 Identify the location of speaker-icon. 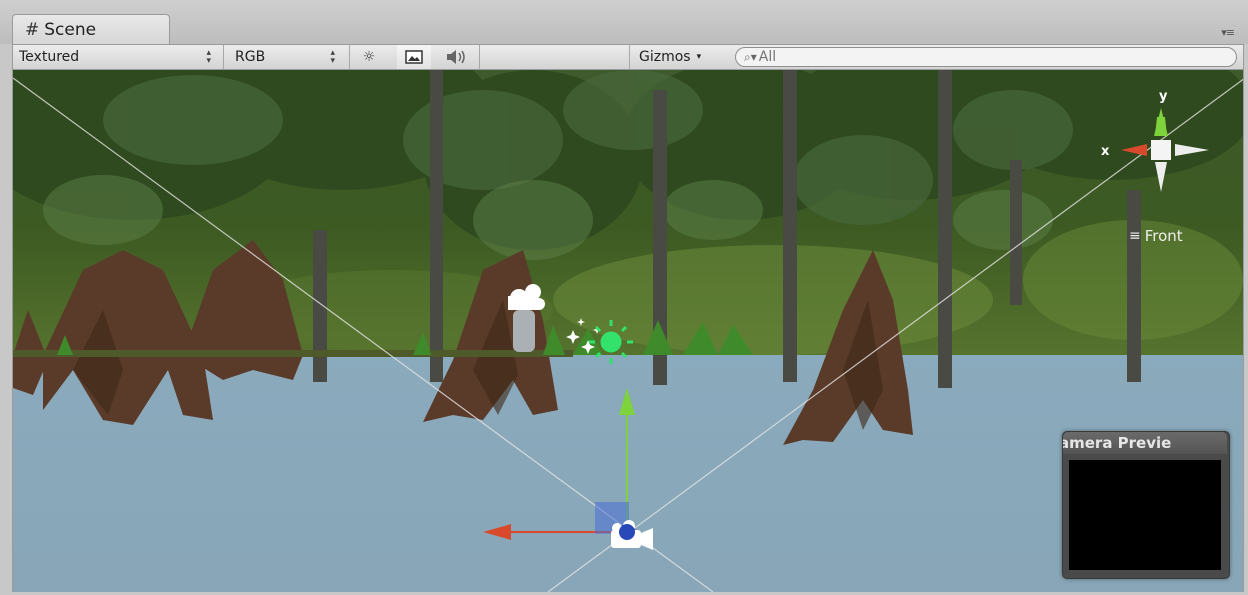
(456, 57).